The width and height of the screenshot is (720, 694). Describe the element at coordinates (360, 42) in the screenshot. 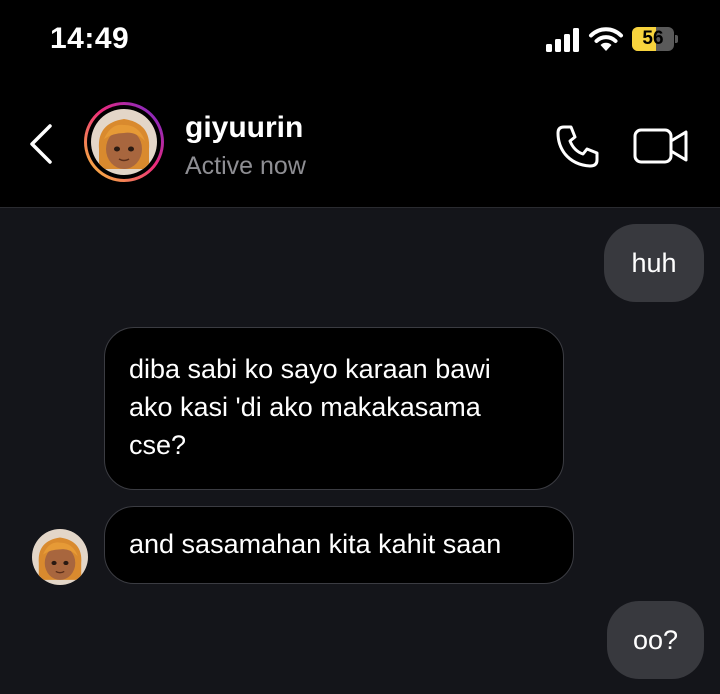

I see `status-bar: 14:49 56` at that location.